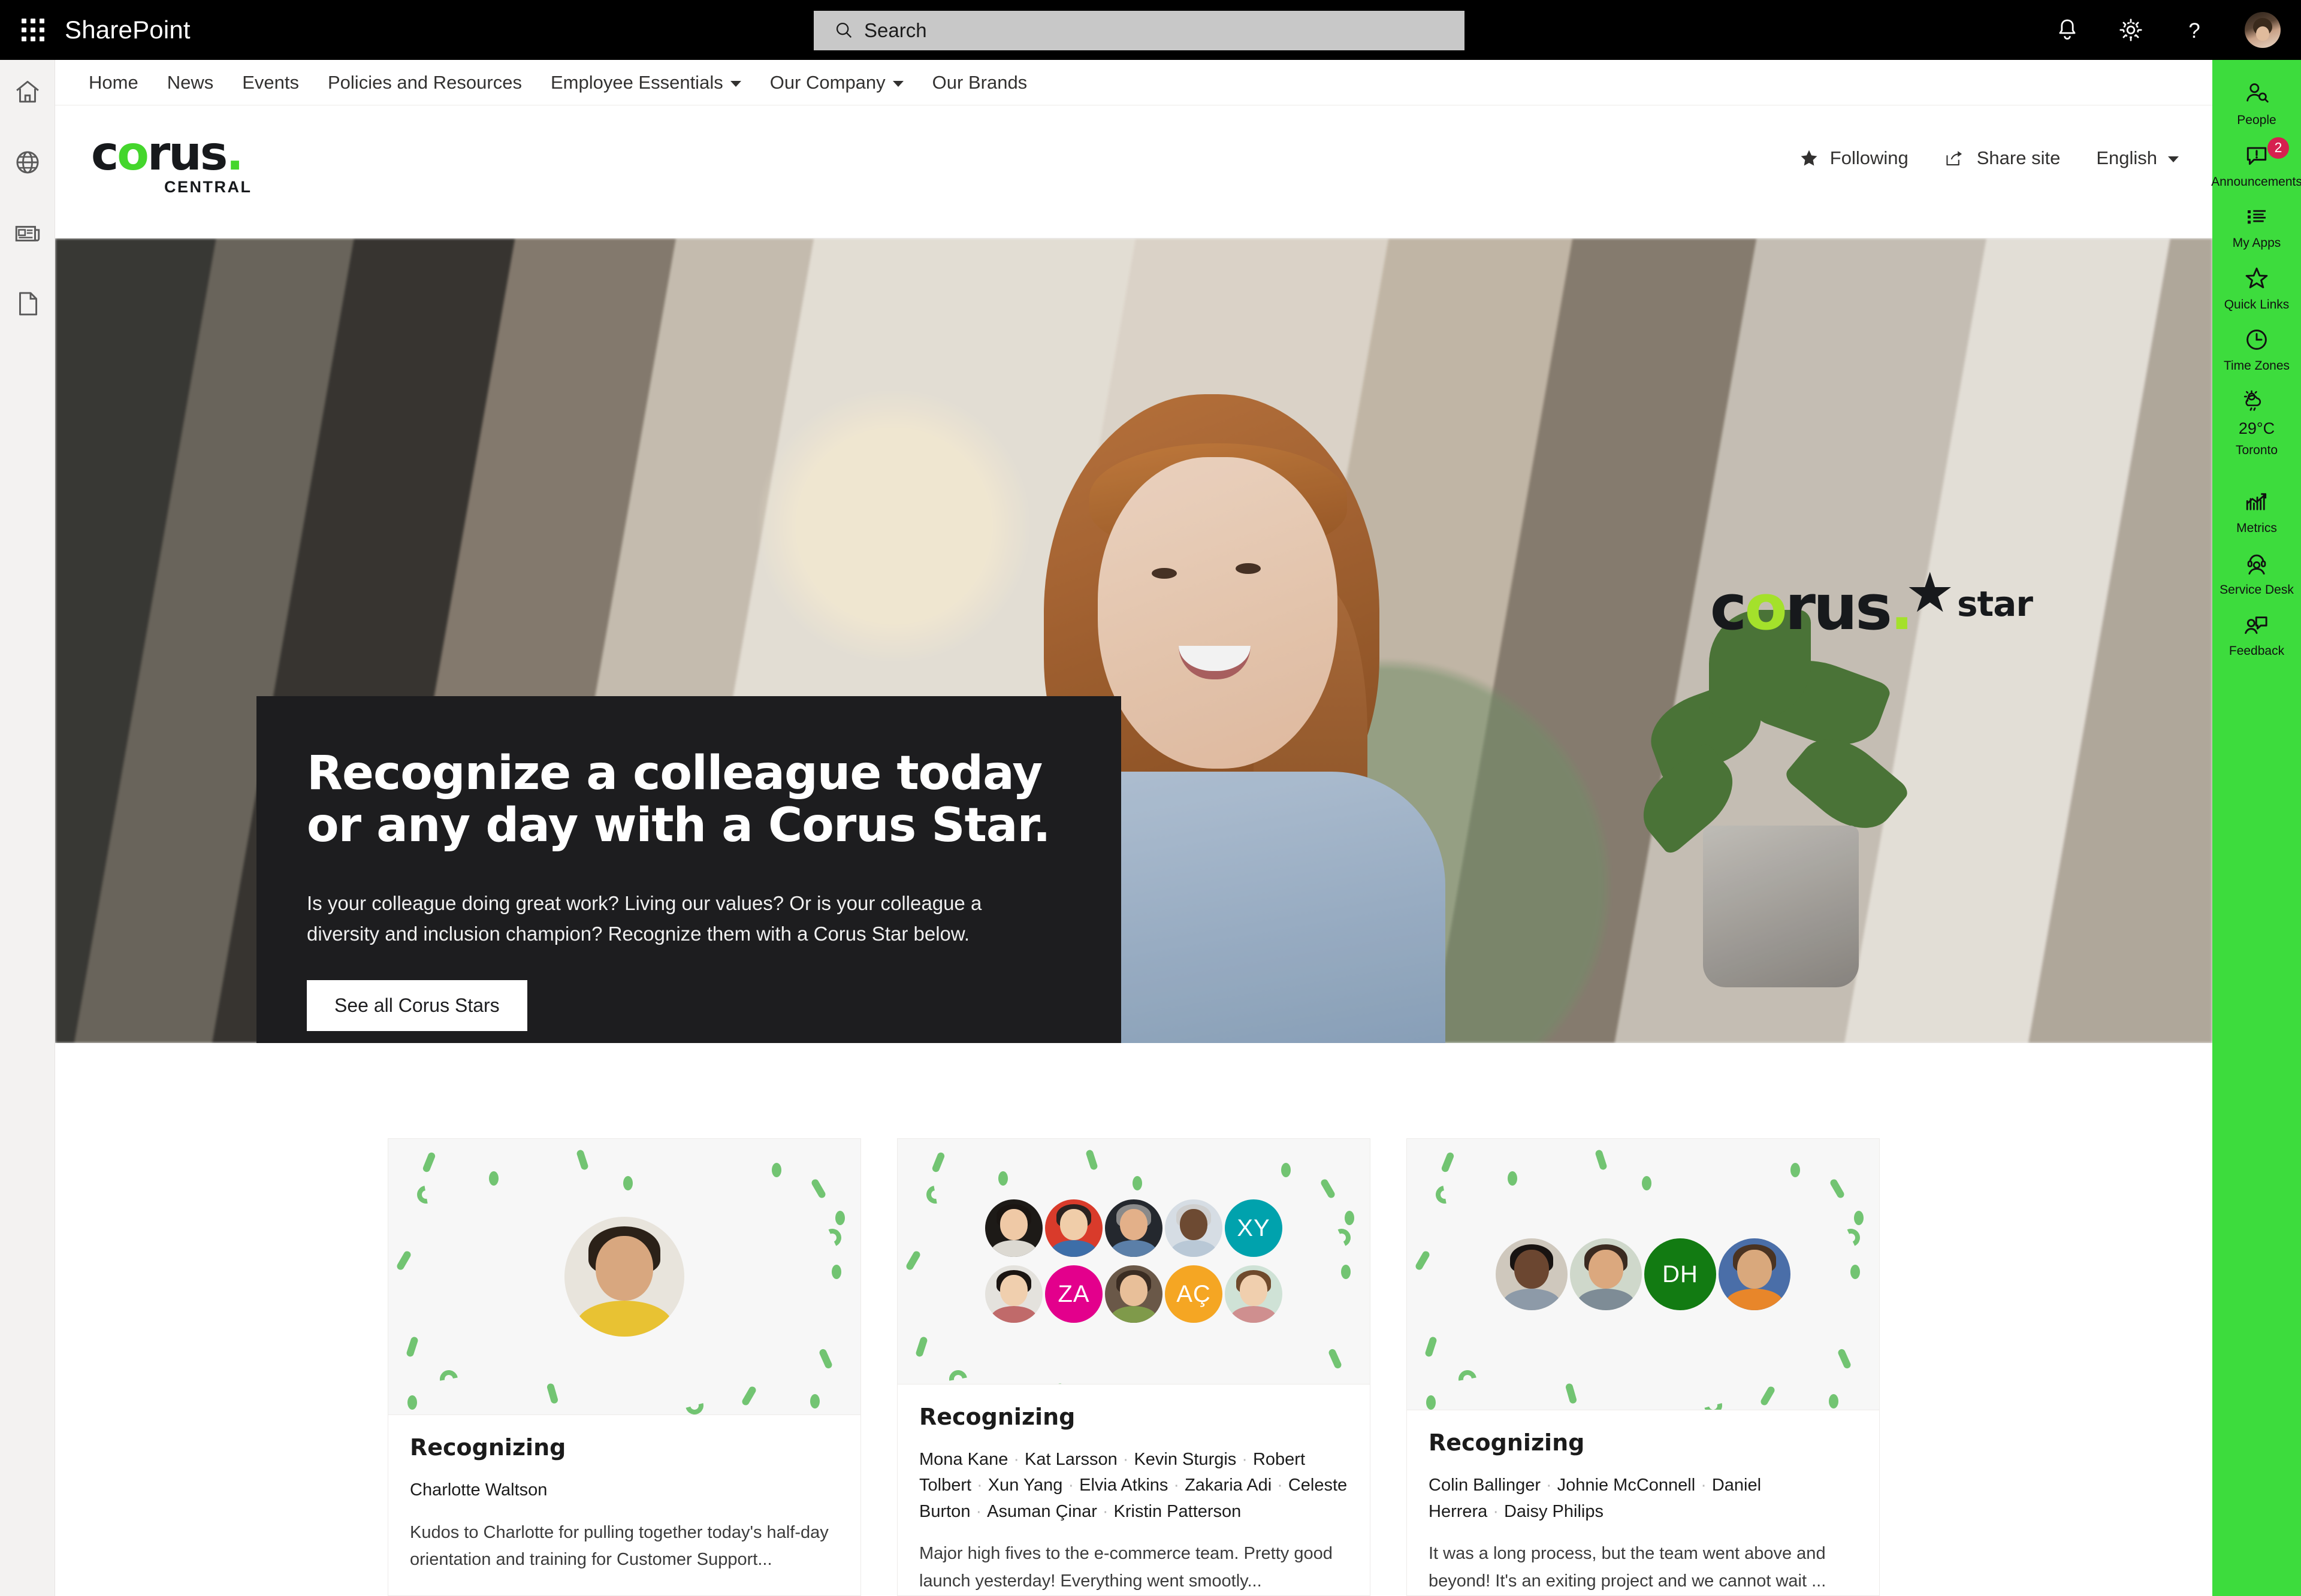 The width and height of the screenshot is (2301, 1596). What do you see at coordinates (844, 30) in the screenshot?
I see `search-icon` at bounding box center [844, 30].